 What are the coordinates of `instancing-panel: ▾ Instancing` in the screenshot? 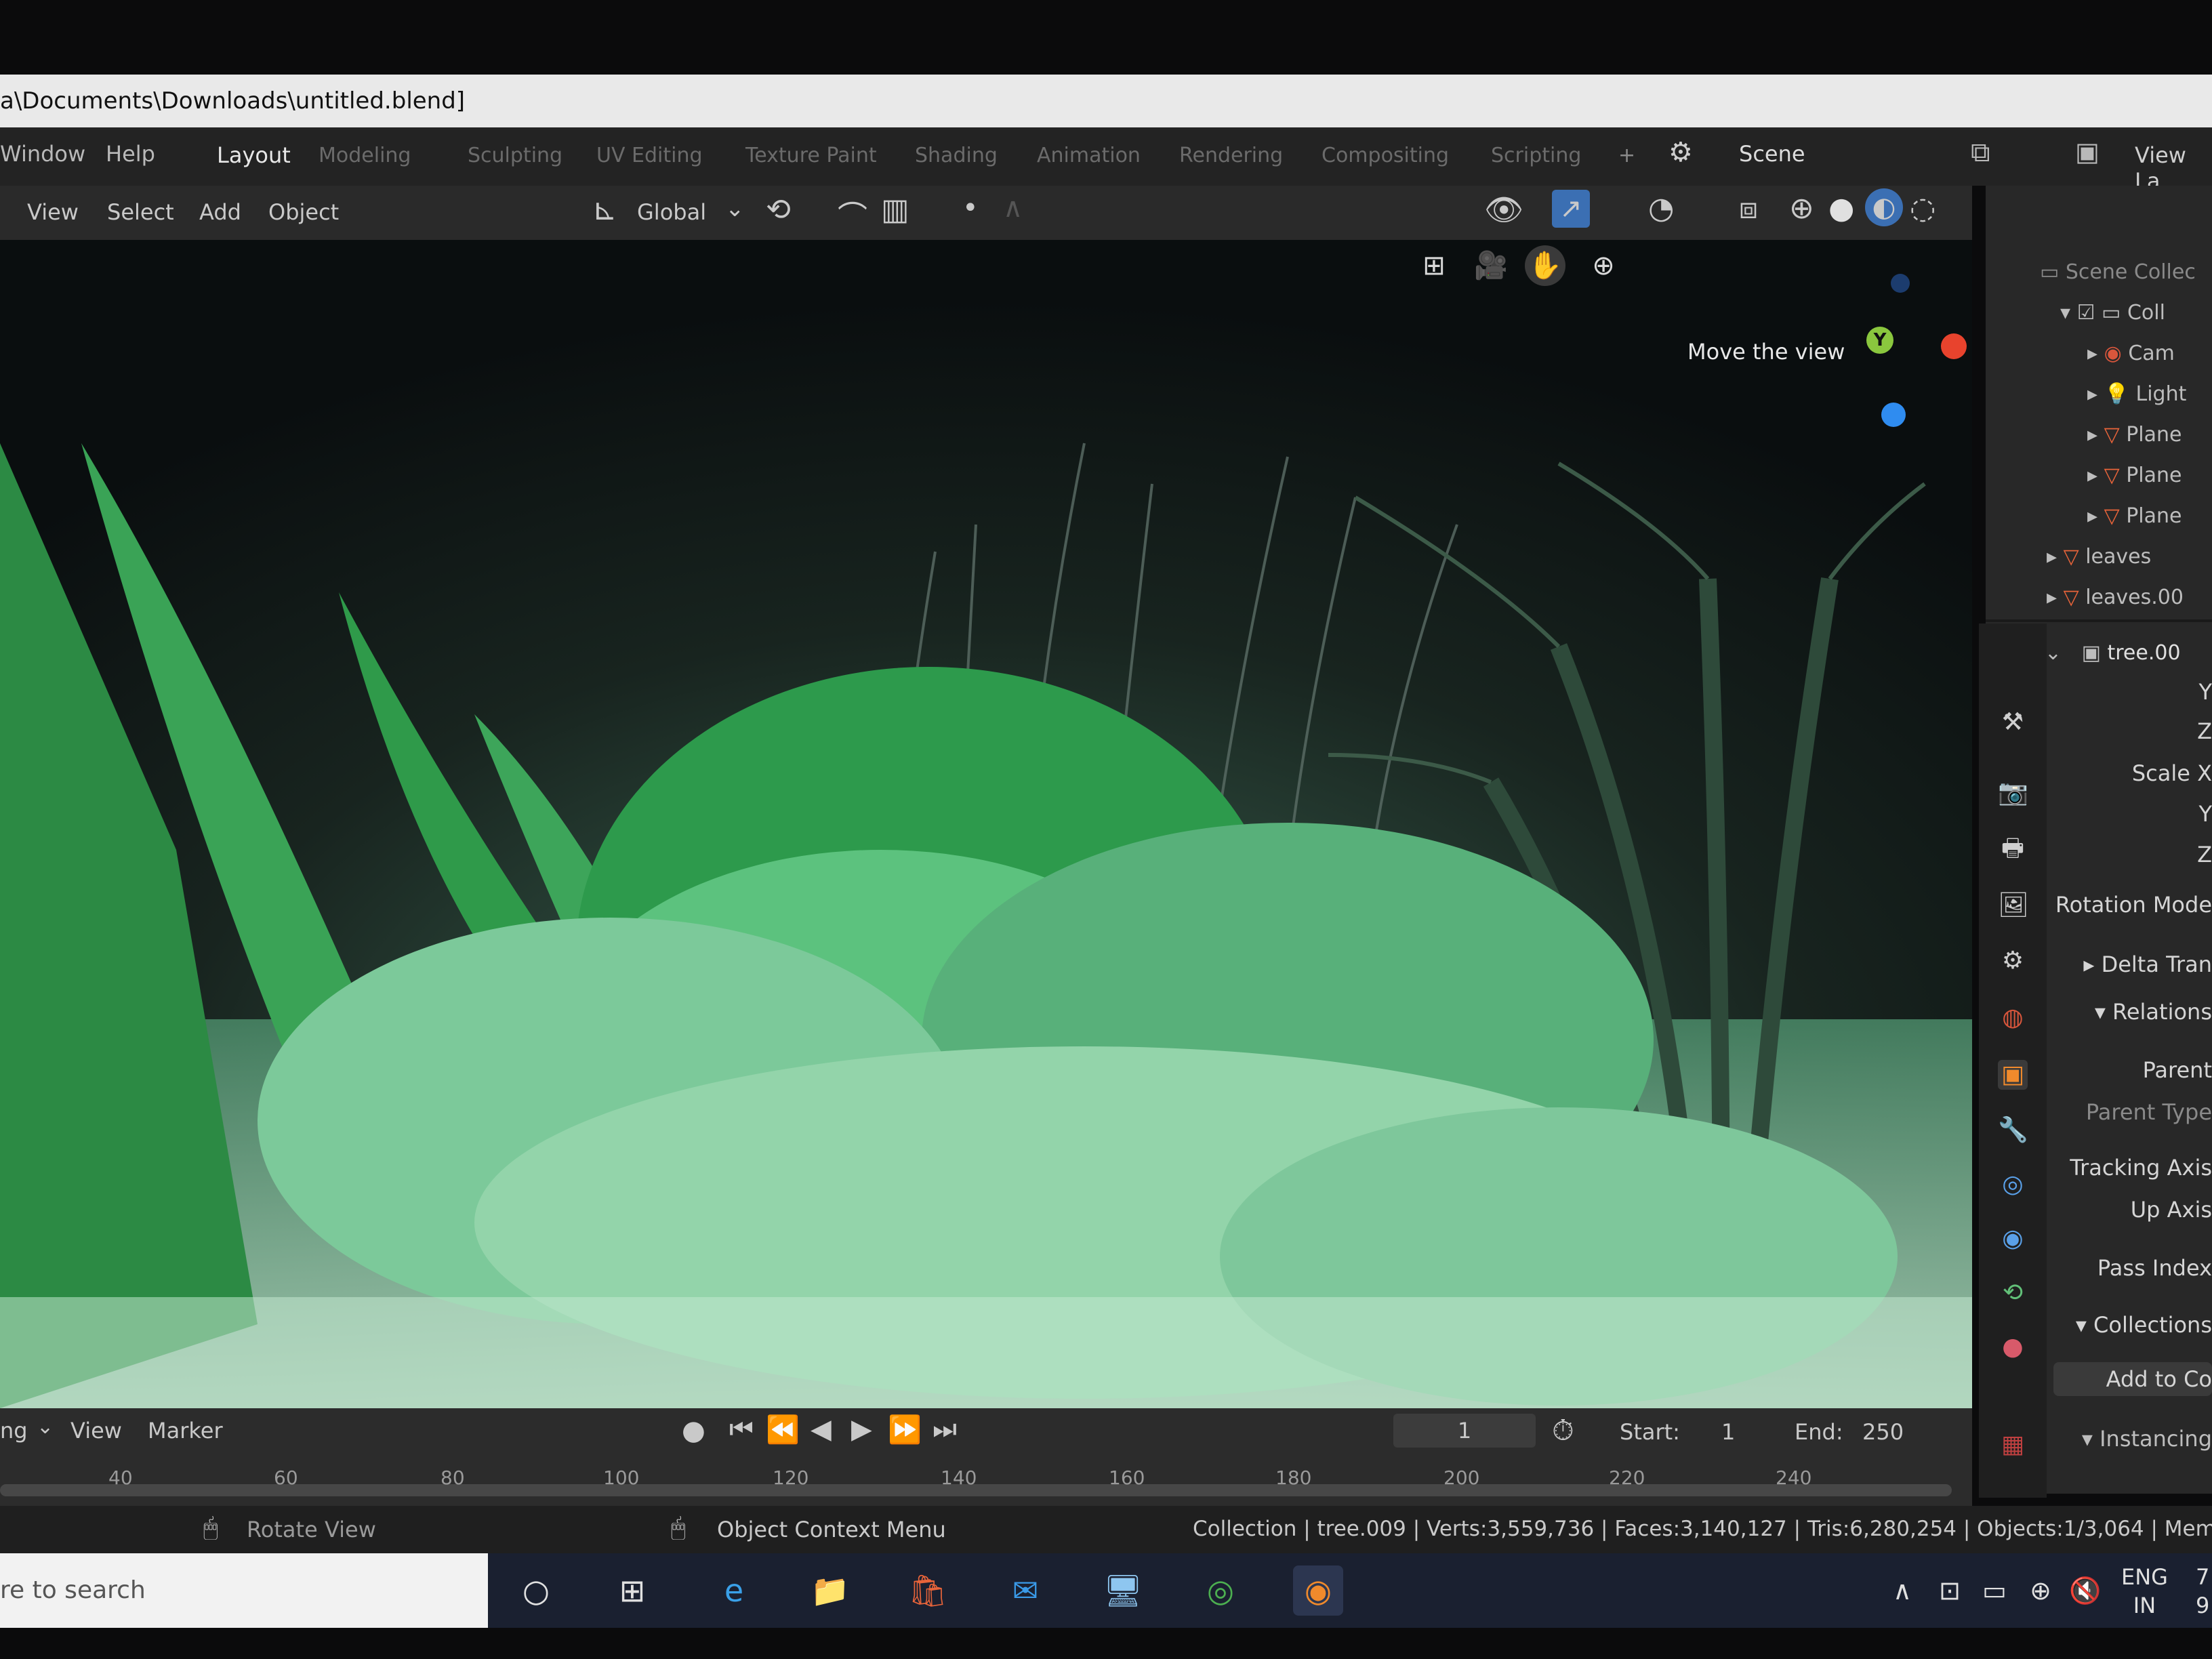 It's located at (2147, 1439).